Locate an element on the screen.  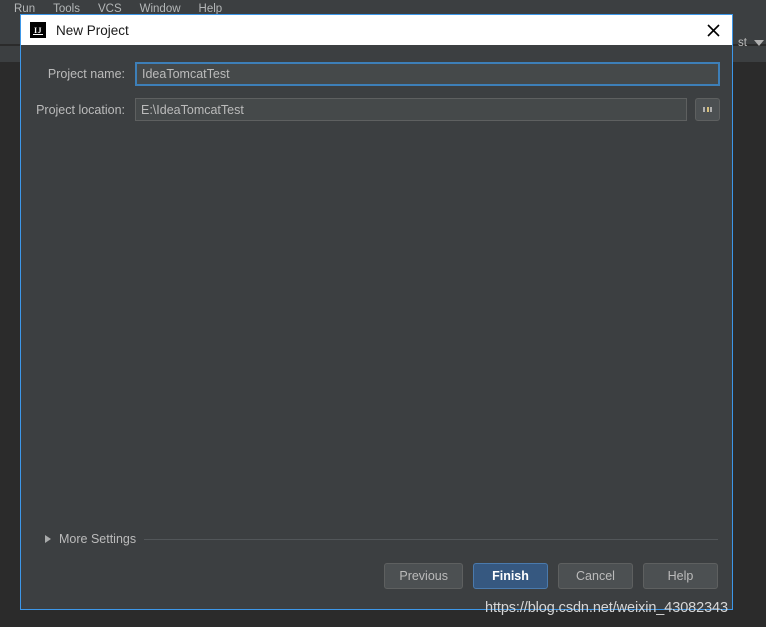
finish-button: Finish is located at coordinates (510, 576).